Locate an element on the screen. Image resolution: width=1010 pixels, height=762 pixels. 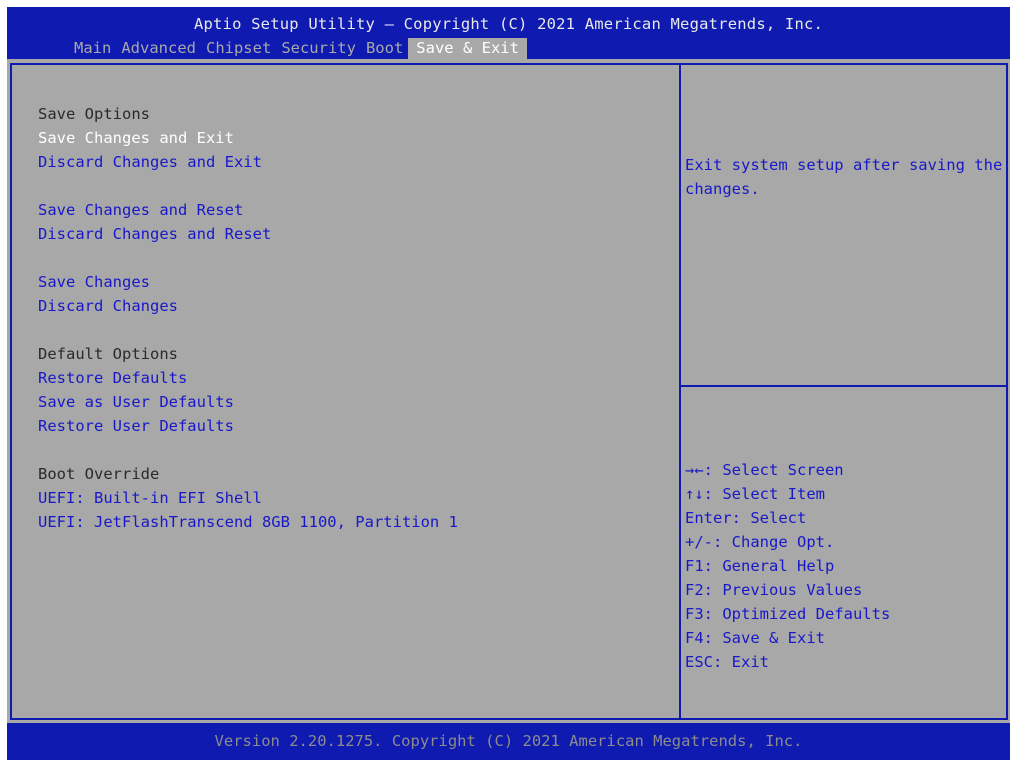
tab-boot: Boot is located at coordinates (384, 49).